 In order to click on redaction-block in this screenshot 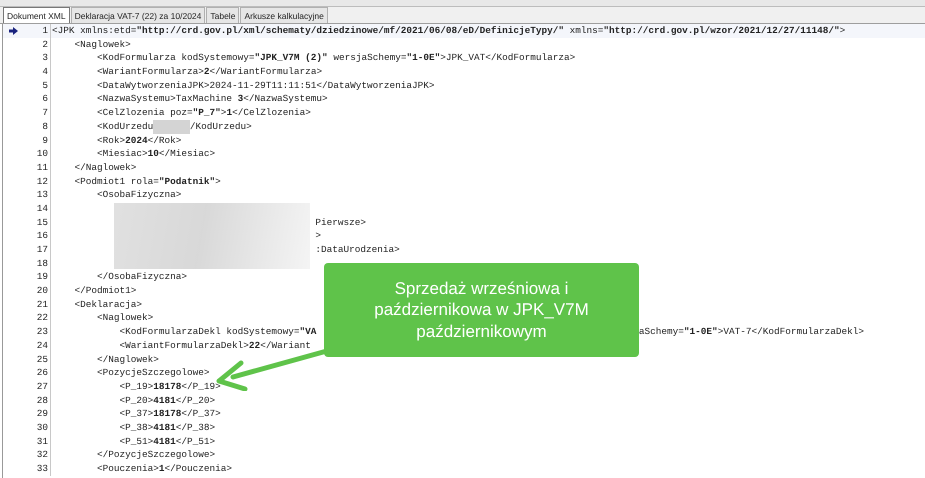, I will do `click(171, 127)`.